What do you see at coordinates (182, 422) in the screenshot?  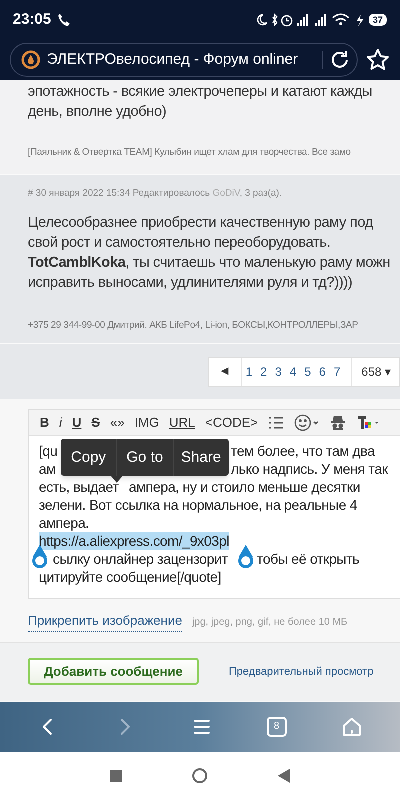 I see `format-button: URL` at bounding box center [182, 422].